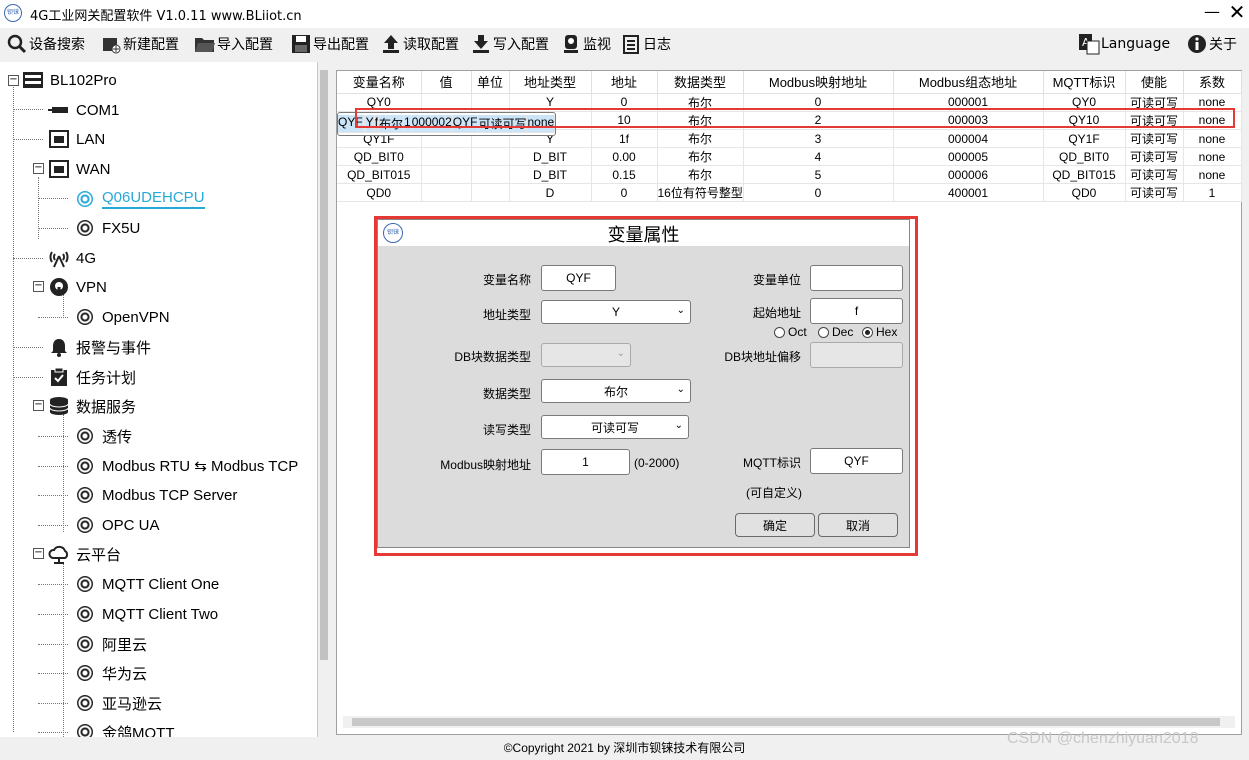 This screenshot has height=760, width=1249. I want to click on rw-type-value: 可读可写, so click(614, 427).